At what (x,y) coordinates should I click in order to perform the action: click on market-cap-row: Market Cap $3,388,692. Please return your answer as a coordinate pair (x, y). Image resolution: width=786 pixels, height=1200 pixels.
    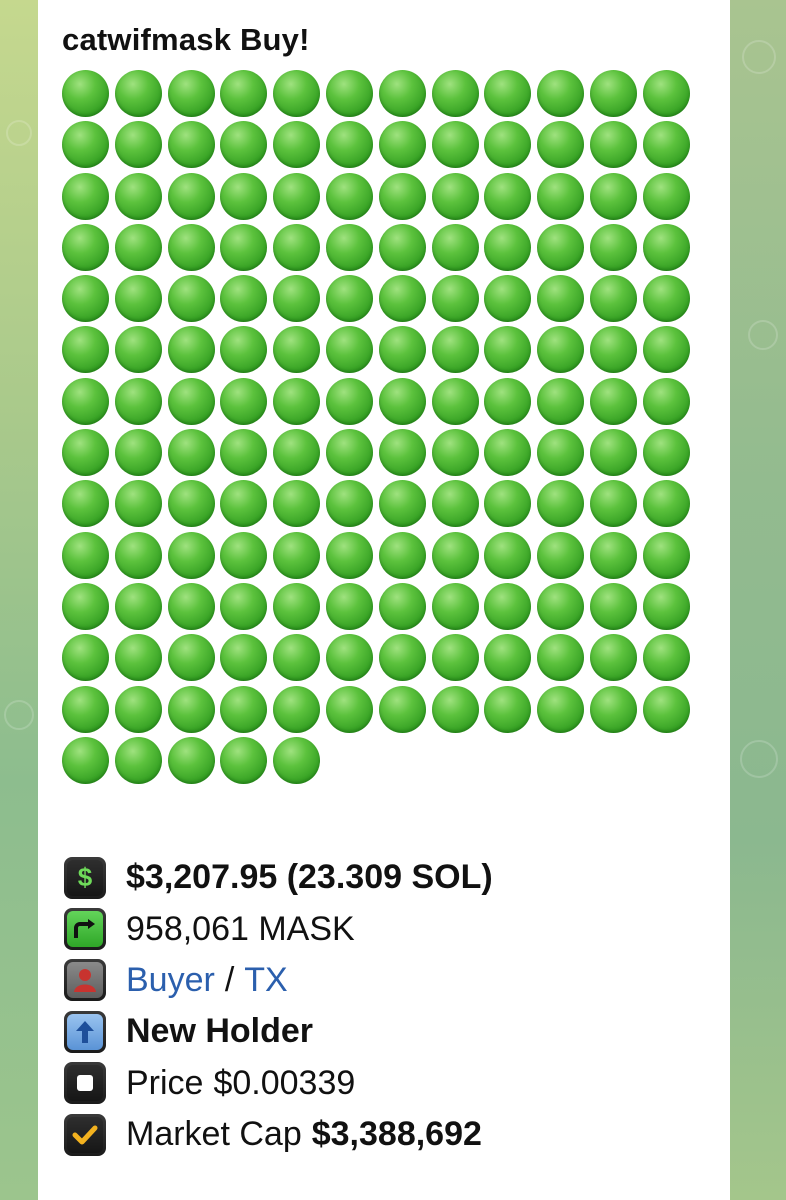
    Looking at the image, I should click on (278, 1134).